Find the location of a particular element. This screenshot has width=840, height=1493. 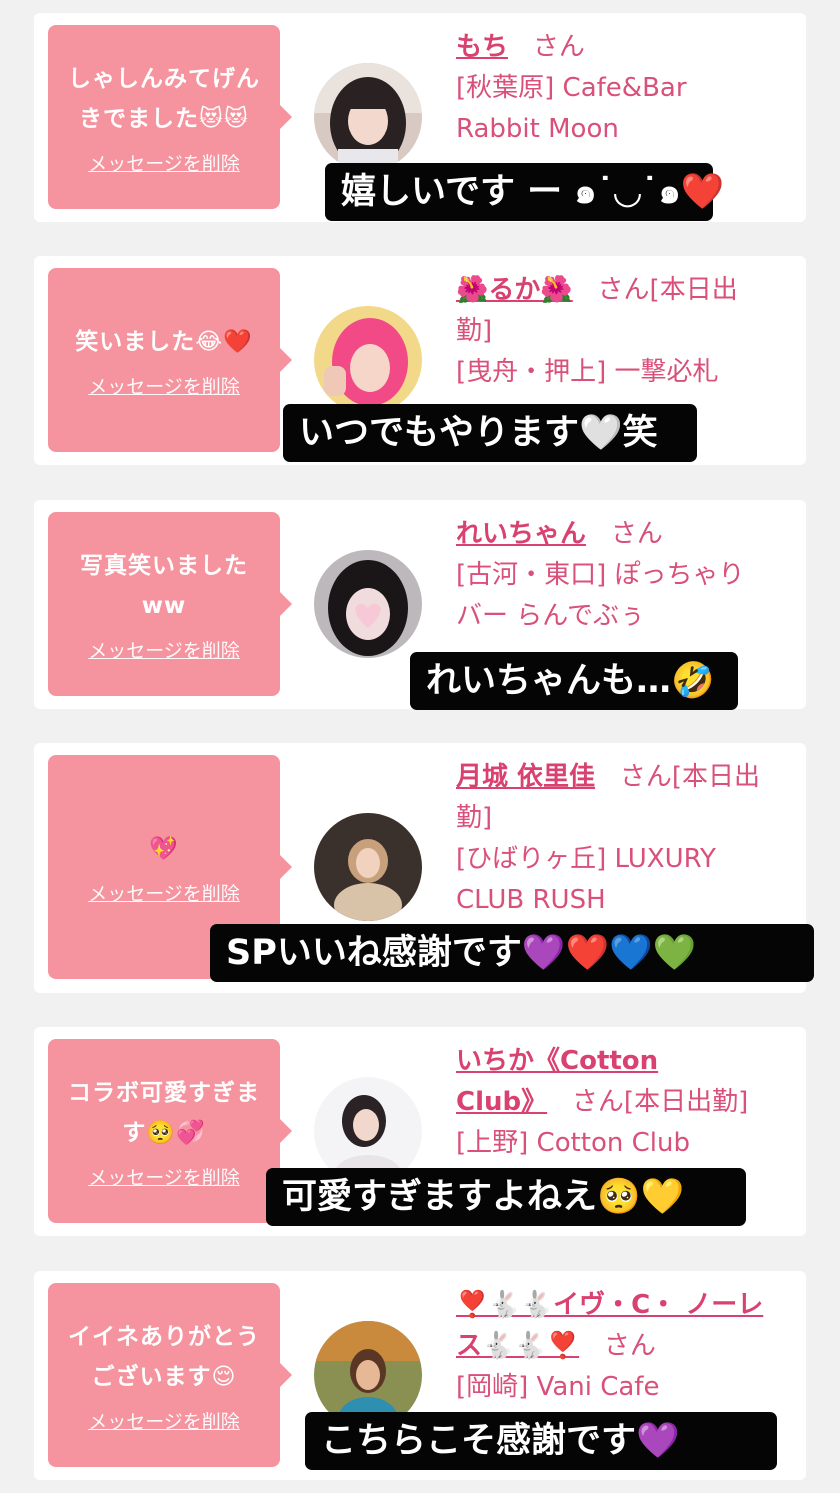

profile-info: もち さん [秋葉原] Cafe&Bar Rabbit Moon is located at coordinates (628, 88).